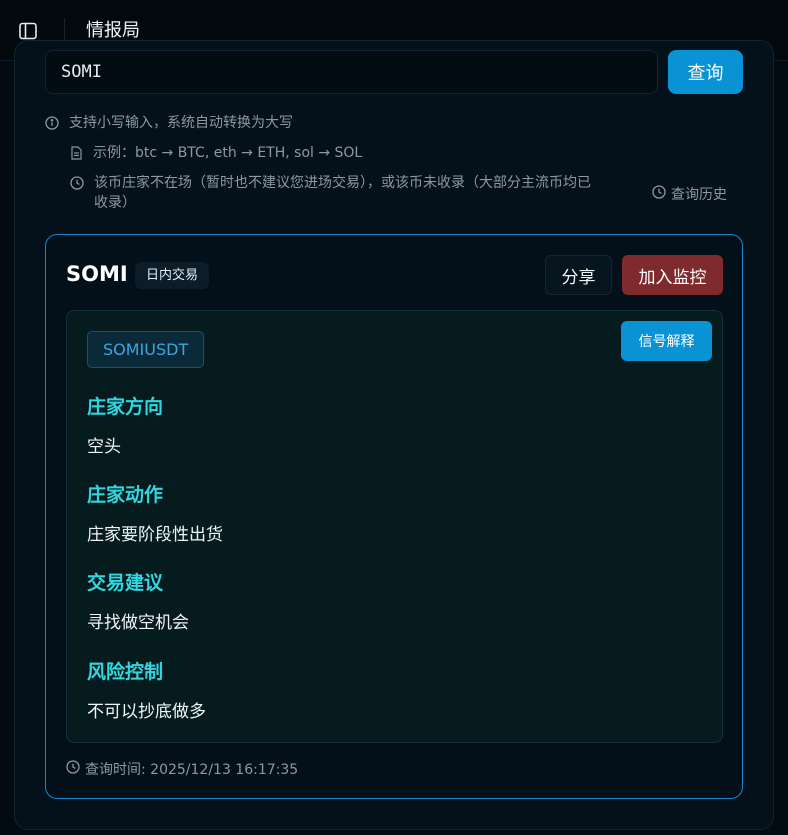 The height and width of the screenshot is (835, 788). I want to click on add-monitor-button: 加入监控, so click(672, 275).